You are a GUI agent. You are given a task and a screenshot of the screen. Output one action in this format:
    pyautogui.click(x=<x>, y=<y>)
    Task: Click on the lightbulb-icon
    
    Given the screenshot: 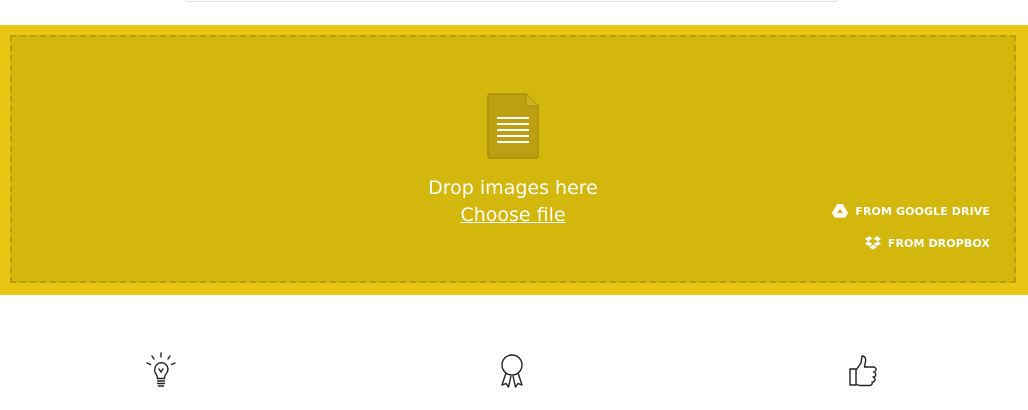 What is the action you would take?
    pyautogui.click(x=161, y=369)
    